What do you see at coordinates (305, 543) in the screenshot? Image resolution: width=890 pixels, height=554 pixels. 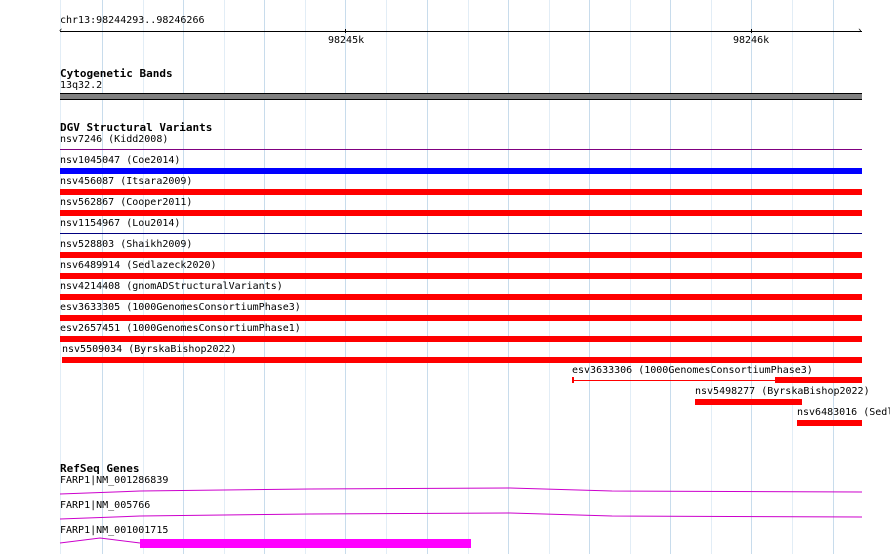 I see `gene-exon` at bounding box center [305, 543].